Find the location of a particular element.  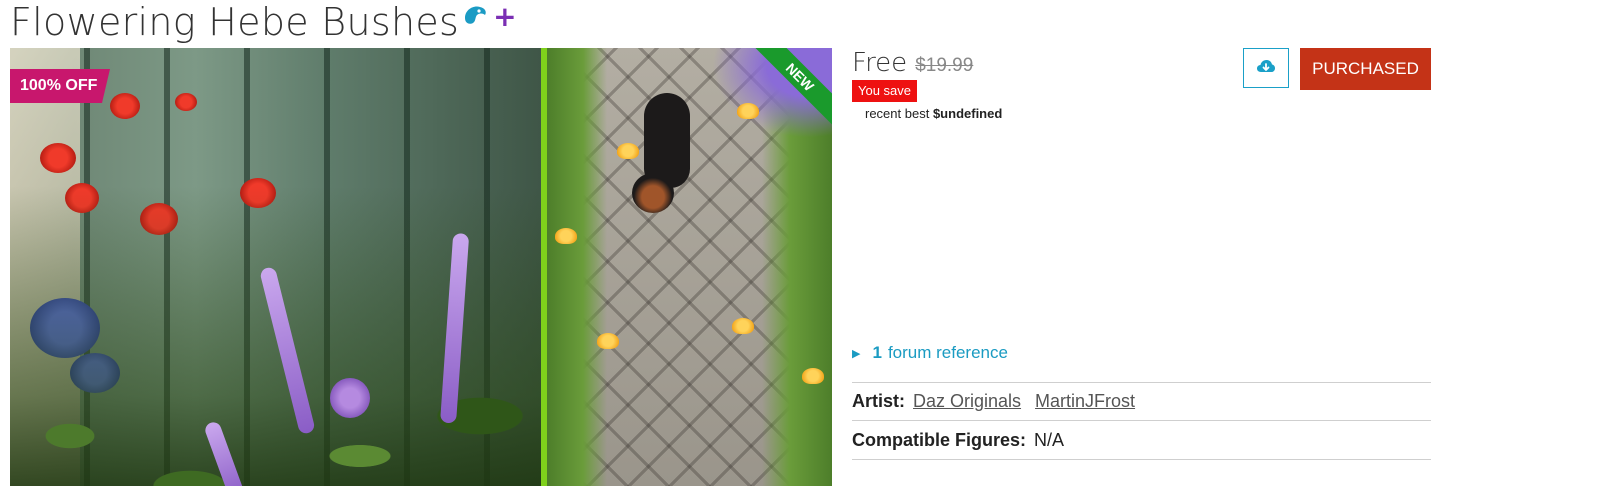

cloud-download-icon is located at coordinates (1266, 68).